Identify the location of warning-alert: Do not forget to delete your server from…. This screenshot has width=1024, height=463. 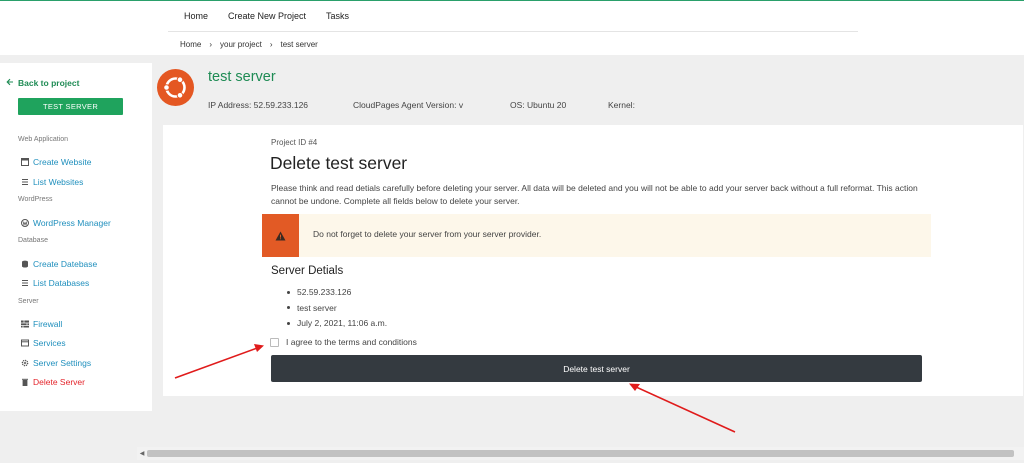
(596, 235).